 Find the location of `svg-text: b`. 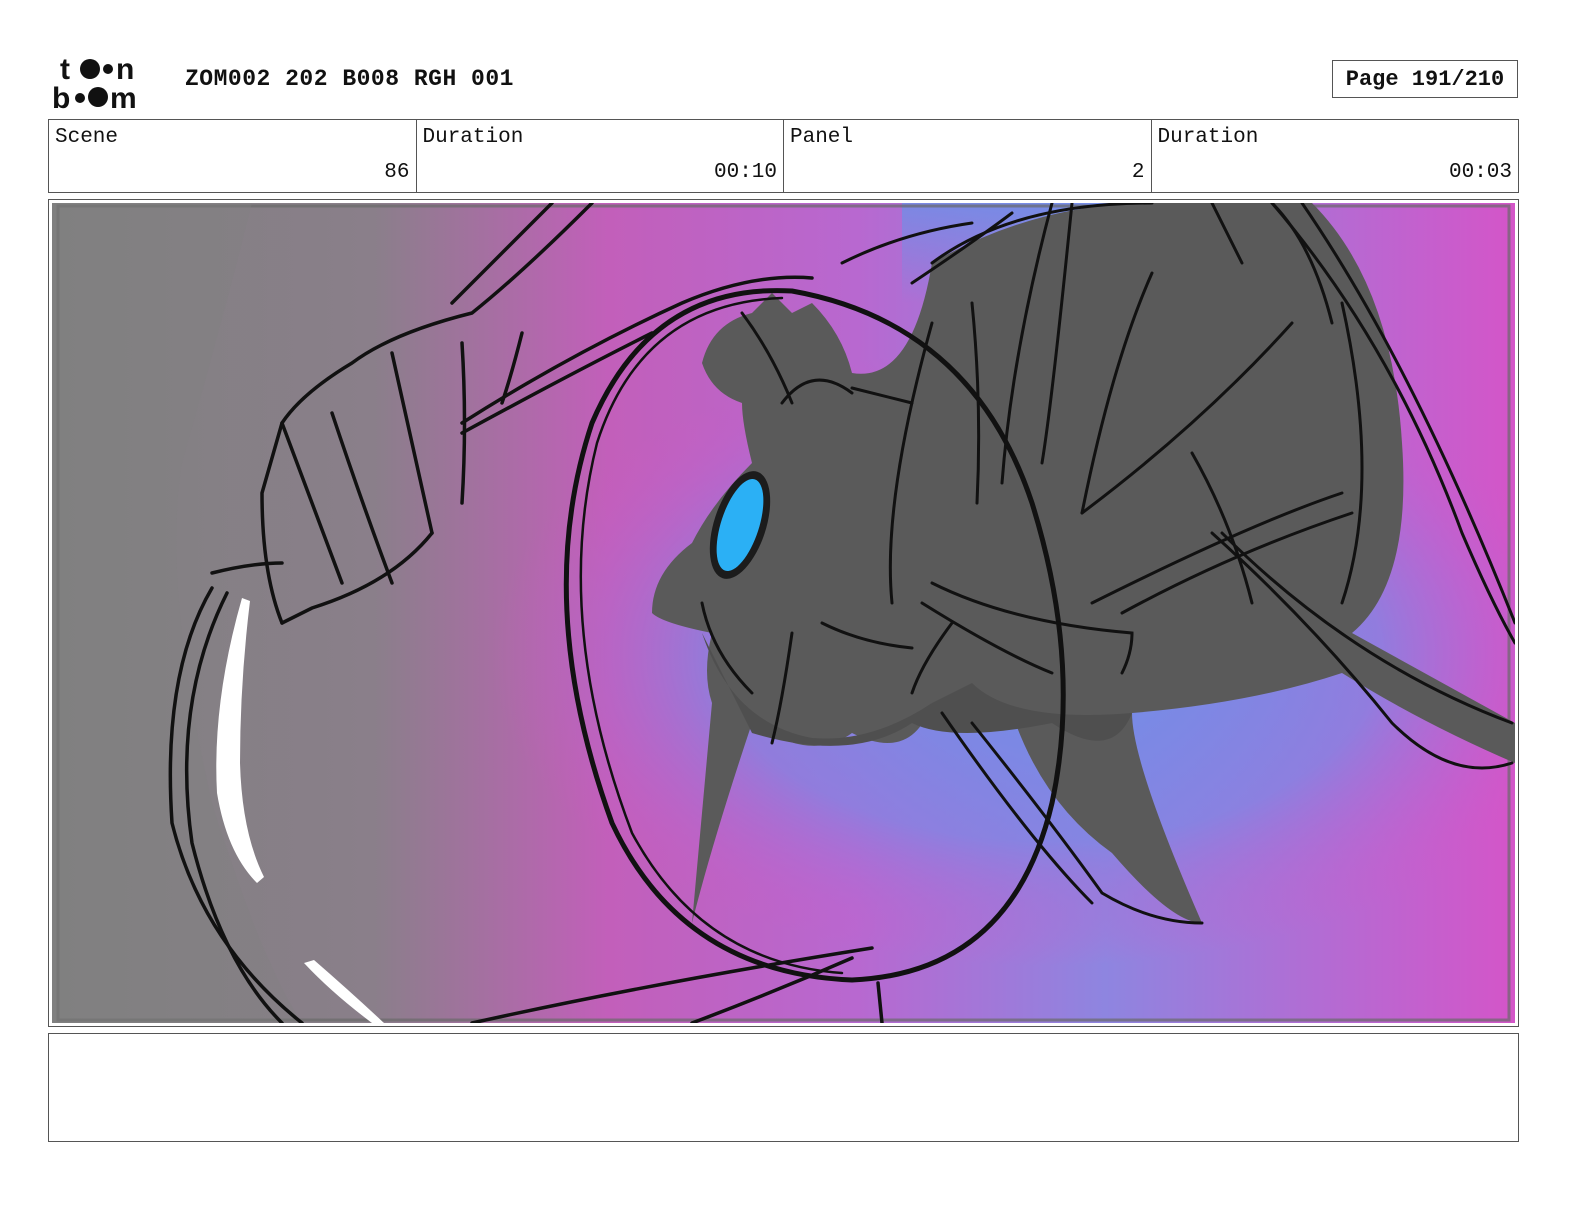

svg-text: b is located at coordinates (61, 97).